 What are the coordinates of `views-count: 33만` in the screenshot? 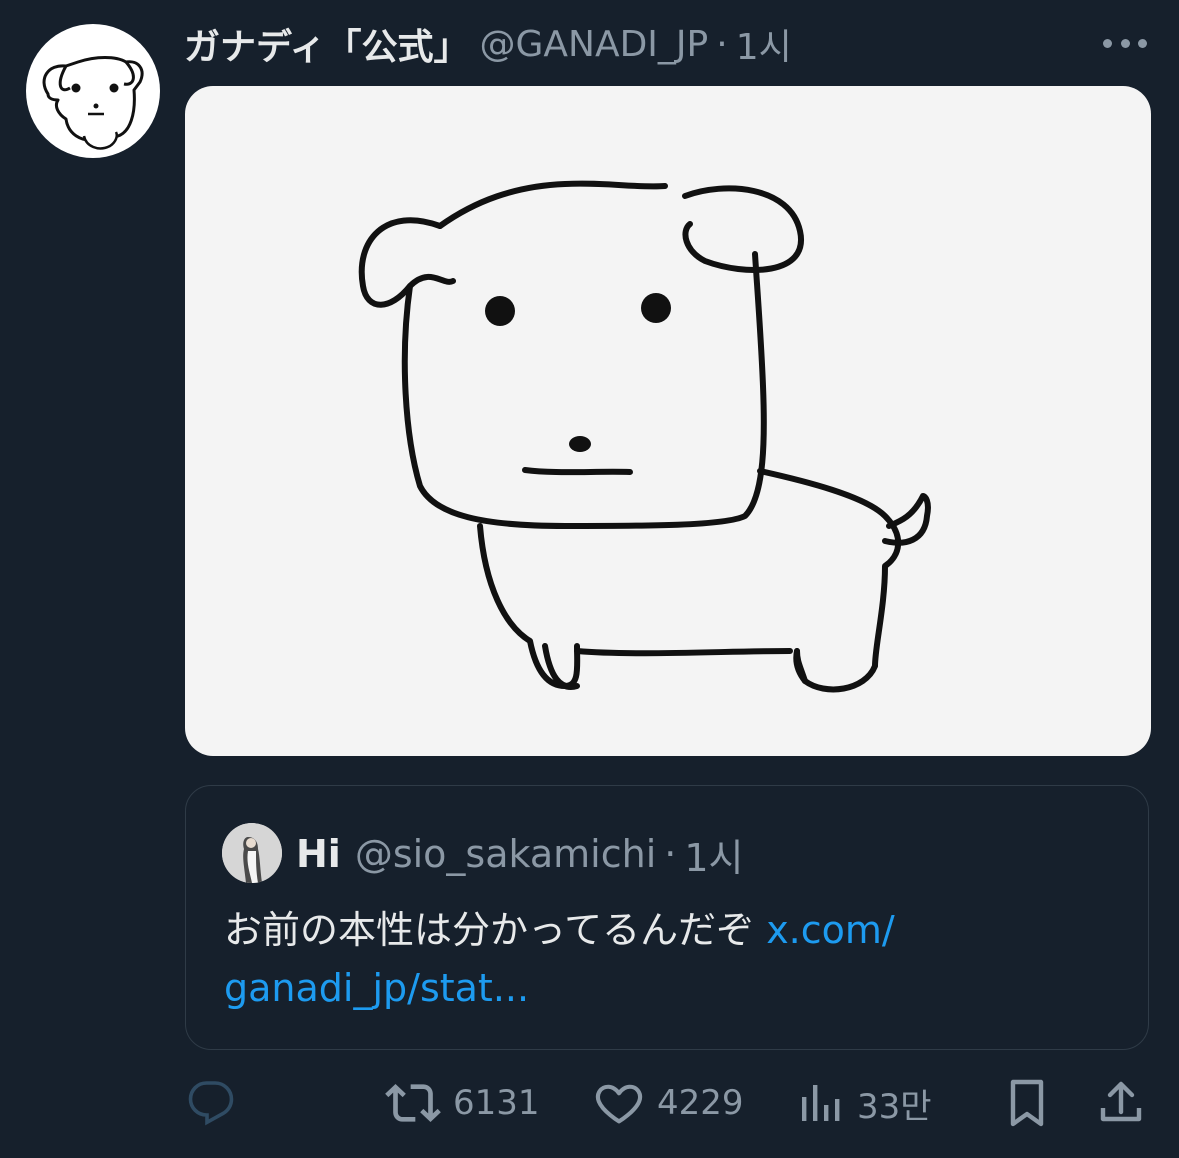 It's located at (894, 1106).